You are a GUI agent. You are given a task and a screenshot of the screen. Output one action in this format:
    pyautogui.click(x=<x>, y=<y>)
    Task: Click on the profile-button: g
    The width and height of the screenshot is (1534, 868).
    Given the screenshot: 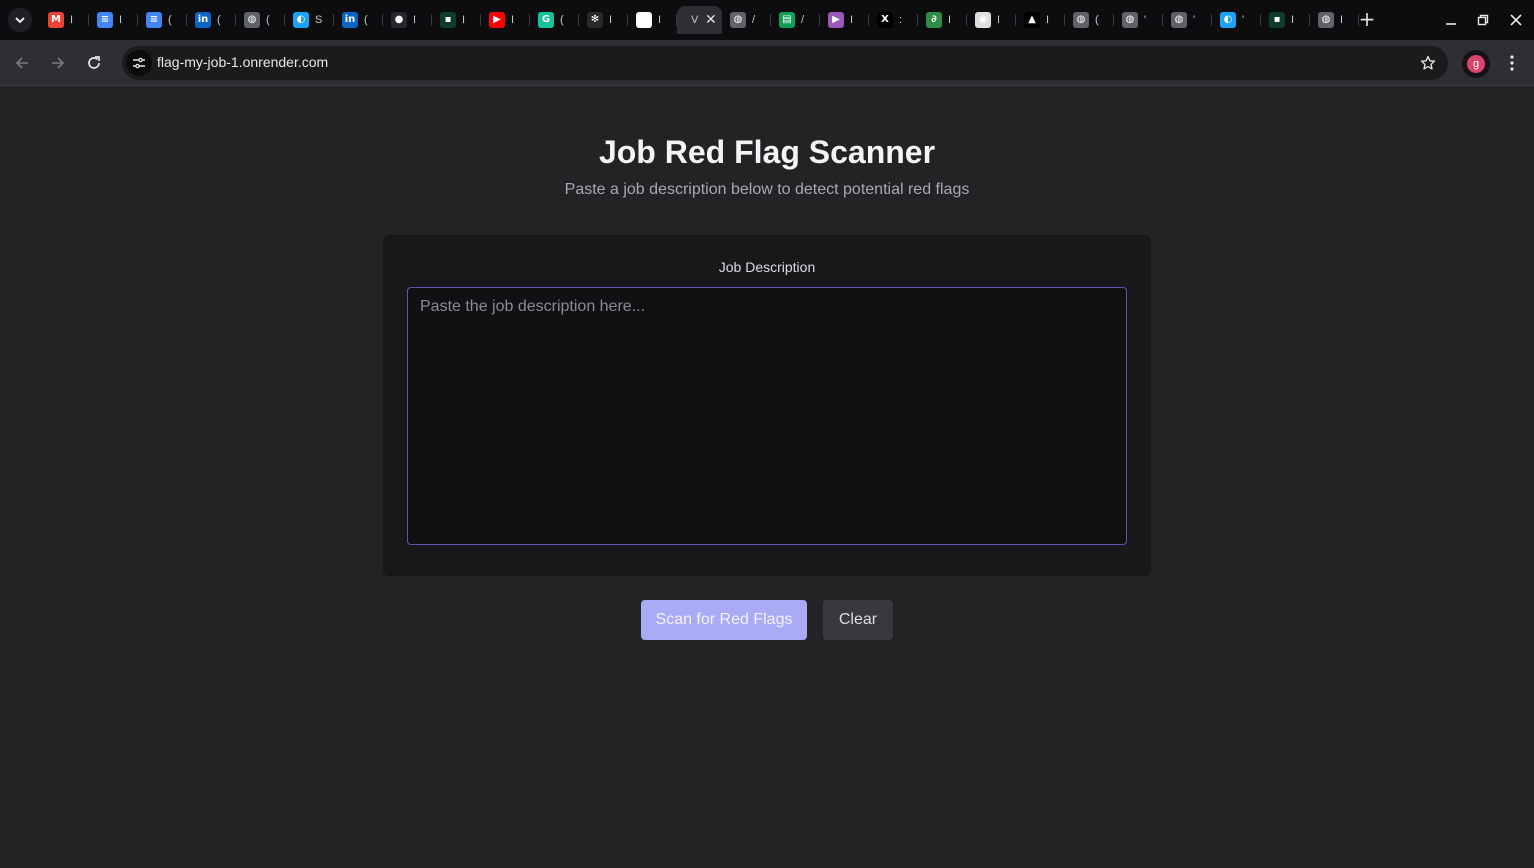 What is the action you would take?
    pyautogui.click(x=1476, y=64)
    